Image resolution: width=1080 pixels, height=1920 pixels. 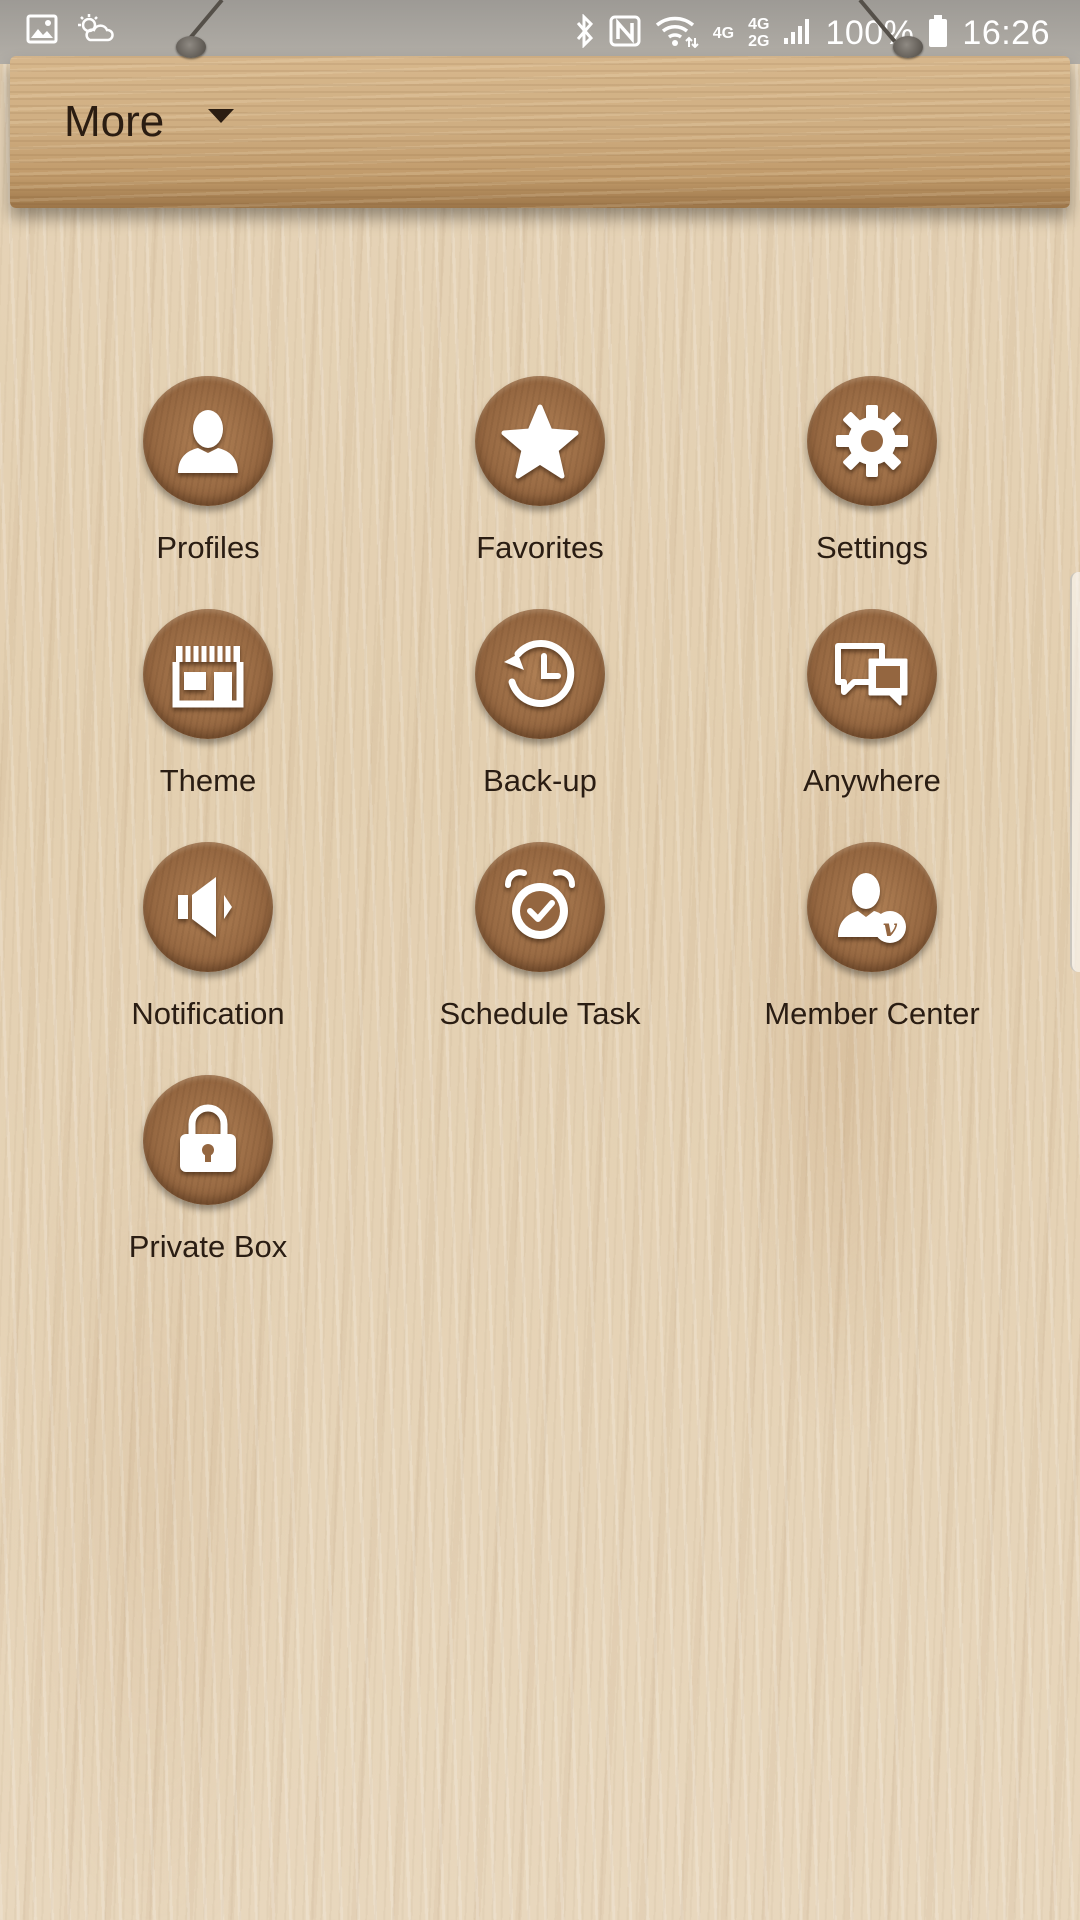 What do you see at coordinates (208, 547) in the screenshot?
I see `profiles-label: Profiles` at bounding box center [208, 547].